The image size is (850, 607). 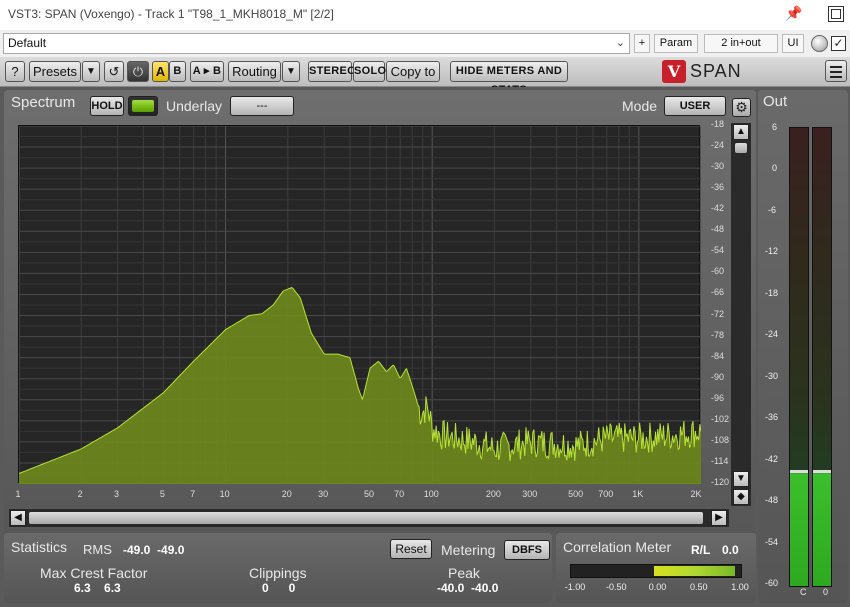 I want to click on rl-value: 0.0, so click(x=730, y=550).